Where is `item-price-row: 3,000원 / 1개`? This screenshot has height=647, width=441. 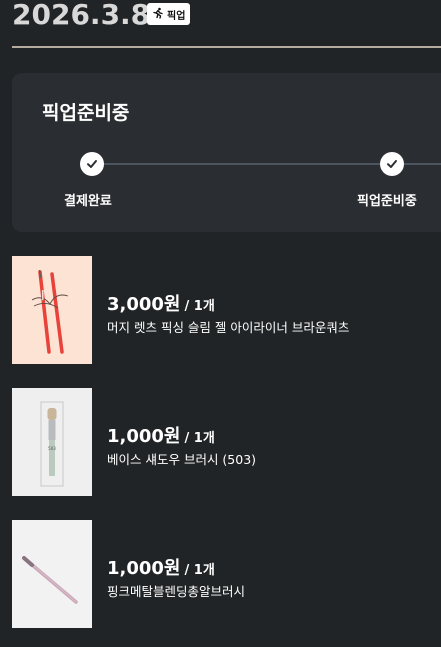
item-price-row: 3,000원 / 1개 is located at coordinates (161, 303).